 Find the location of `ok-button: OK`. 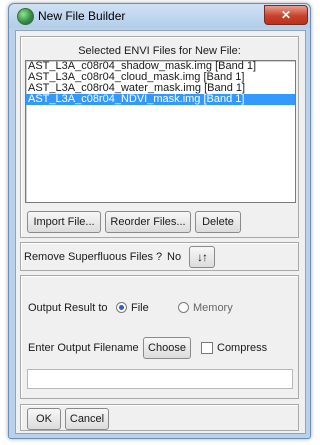

ok-button: OK is located at coordinates (44, 419).